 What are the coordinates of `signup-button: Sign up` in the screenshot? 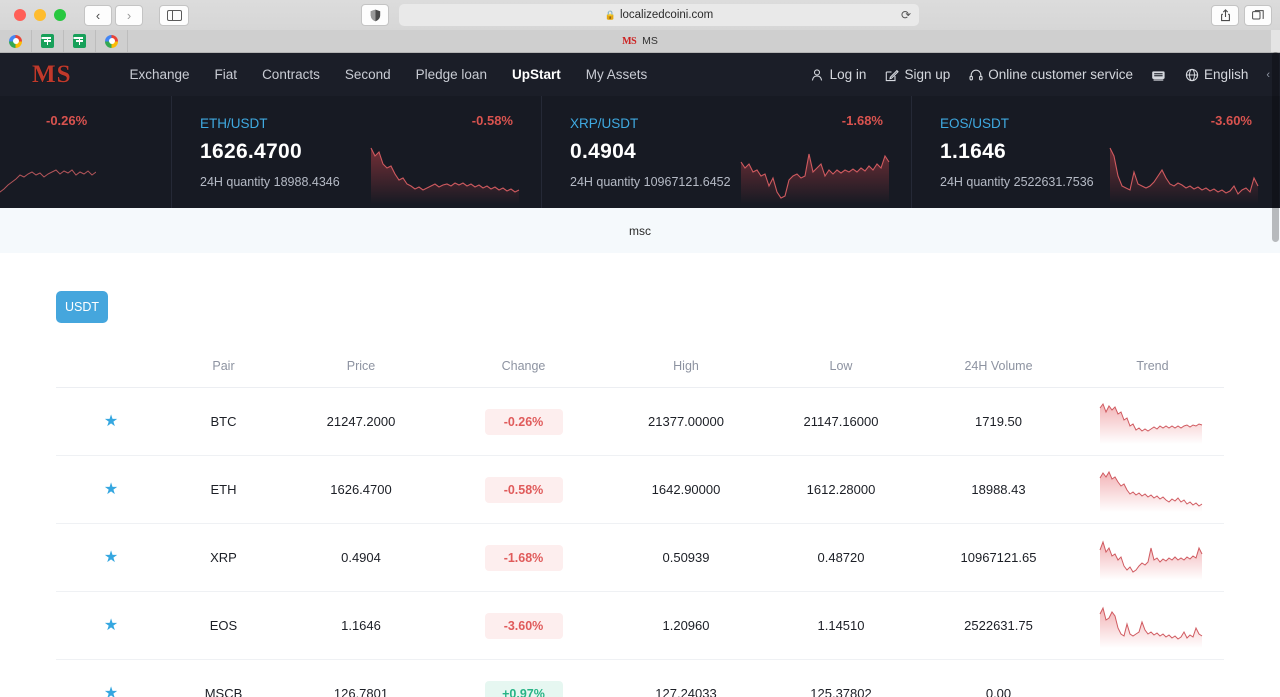 It's located at (917, 74).